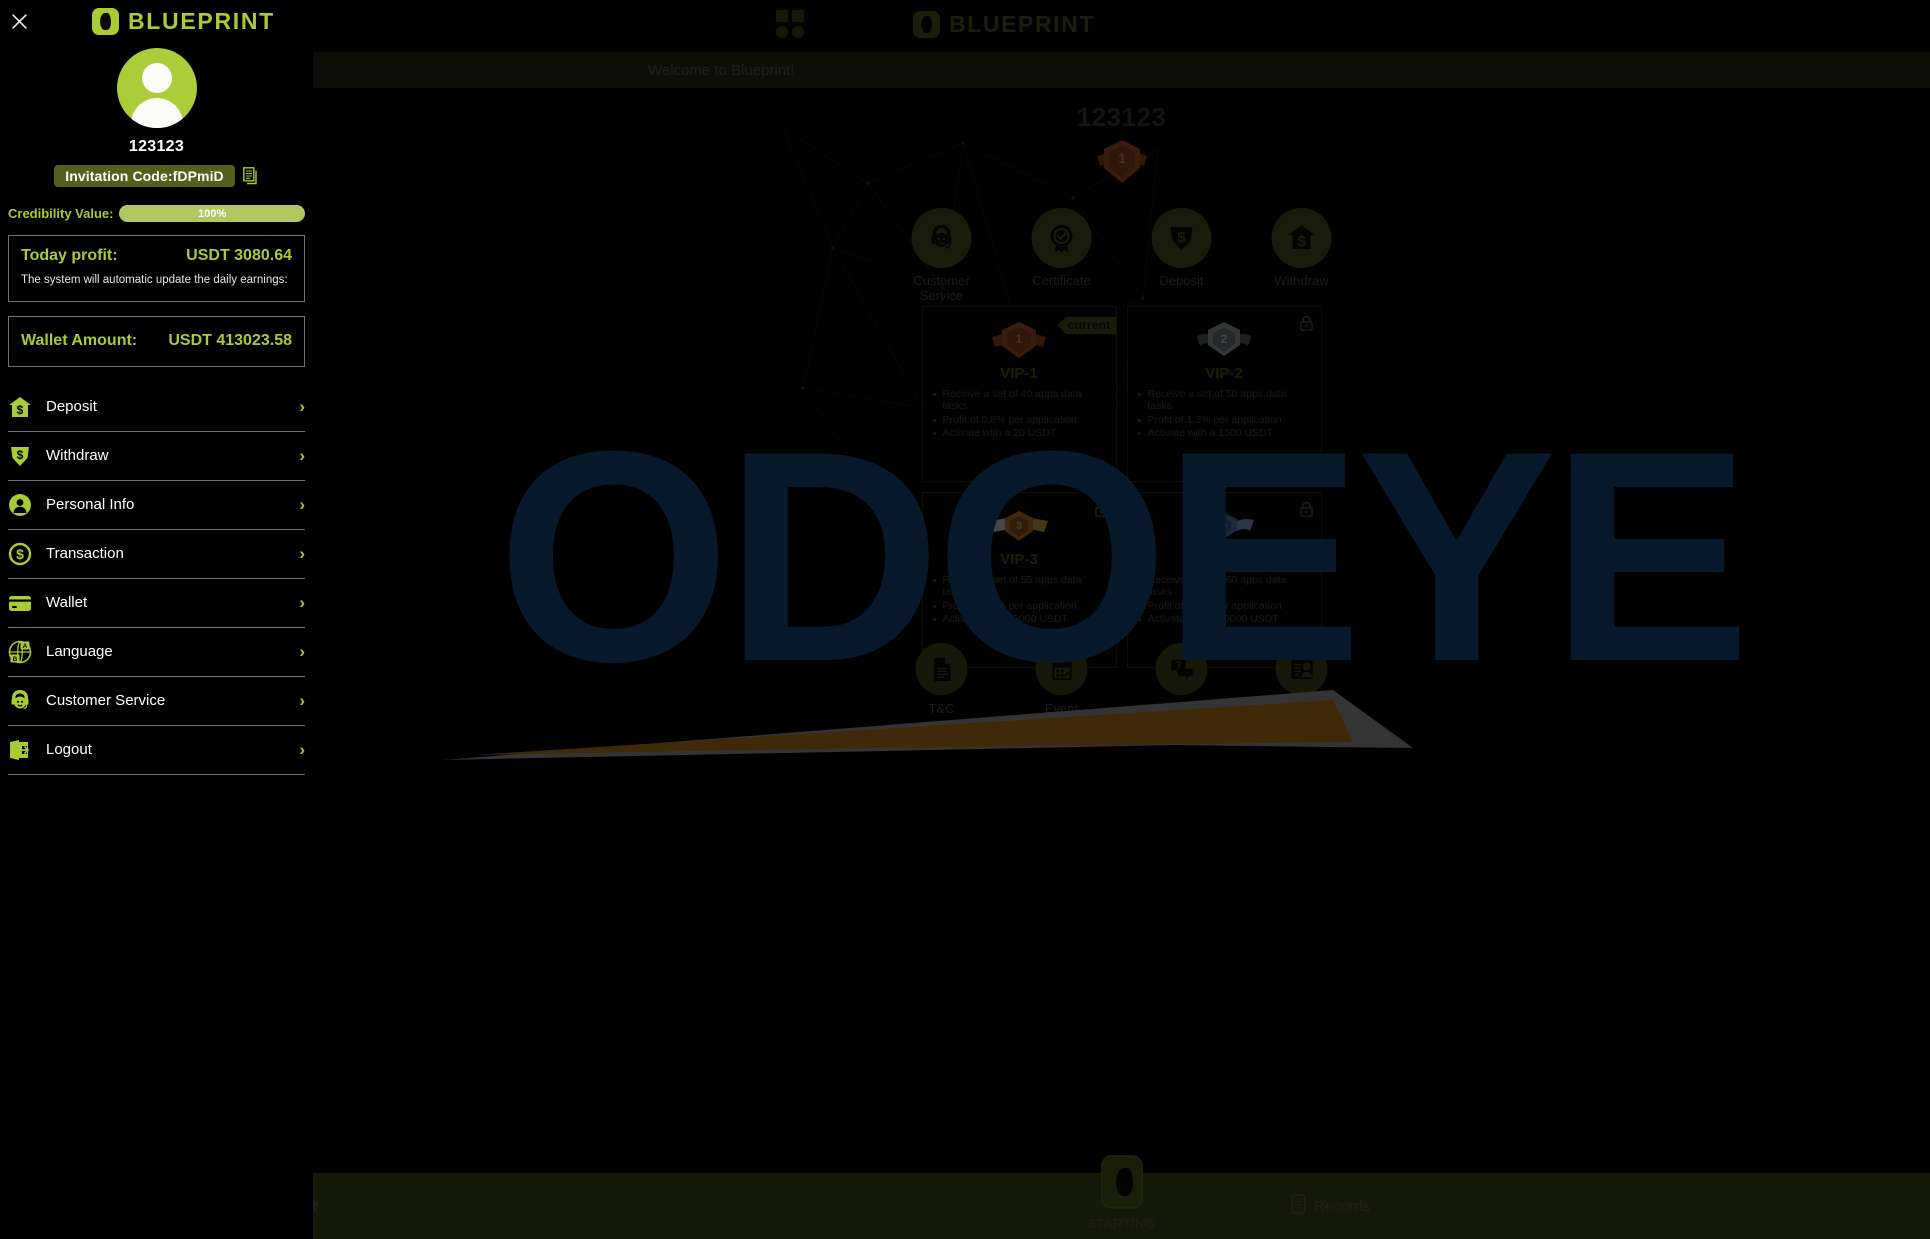 The image size is (1930, 1239). I want to click on vip-benefit: Activate with a 5000 USDT, so click(1019, 619).